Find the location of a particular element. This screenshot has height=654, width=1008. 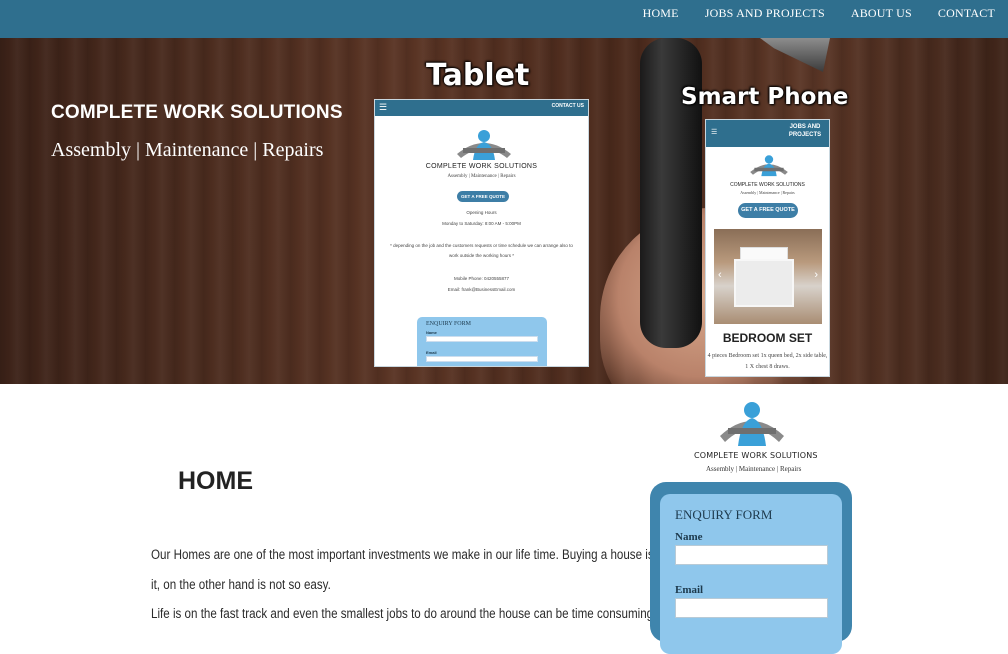

bed-frame is located at coordinates (764, 283).